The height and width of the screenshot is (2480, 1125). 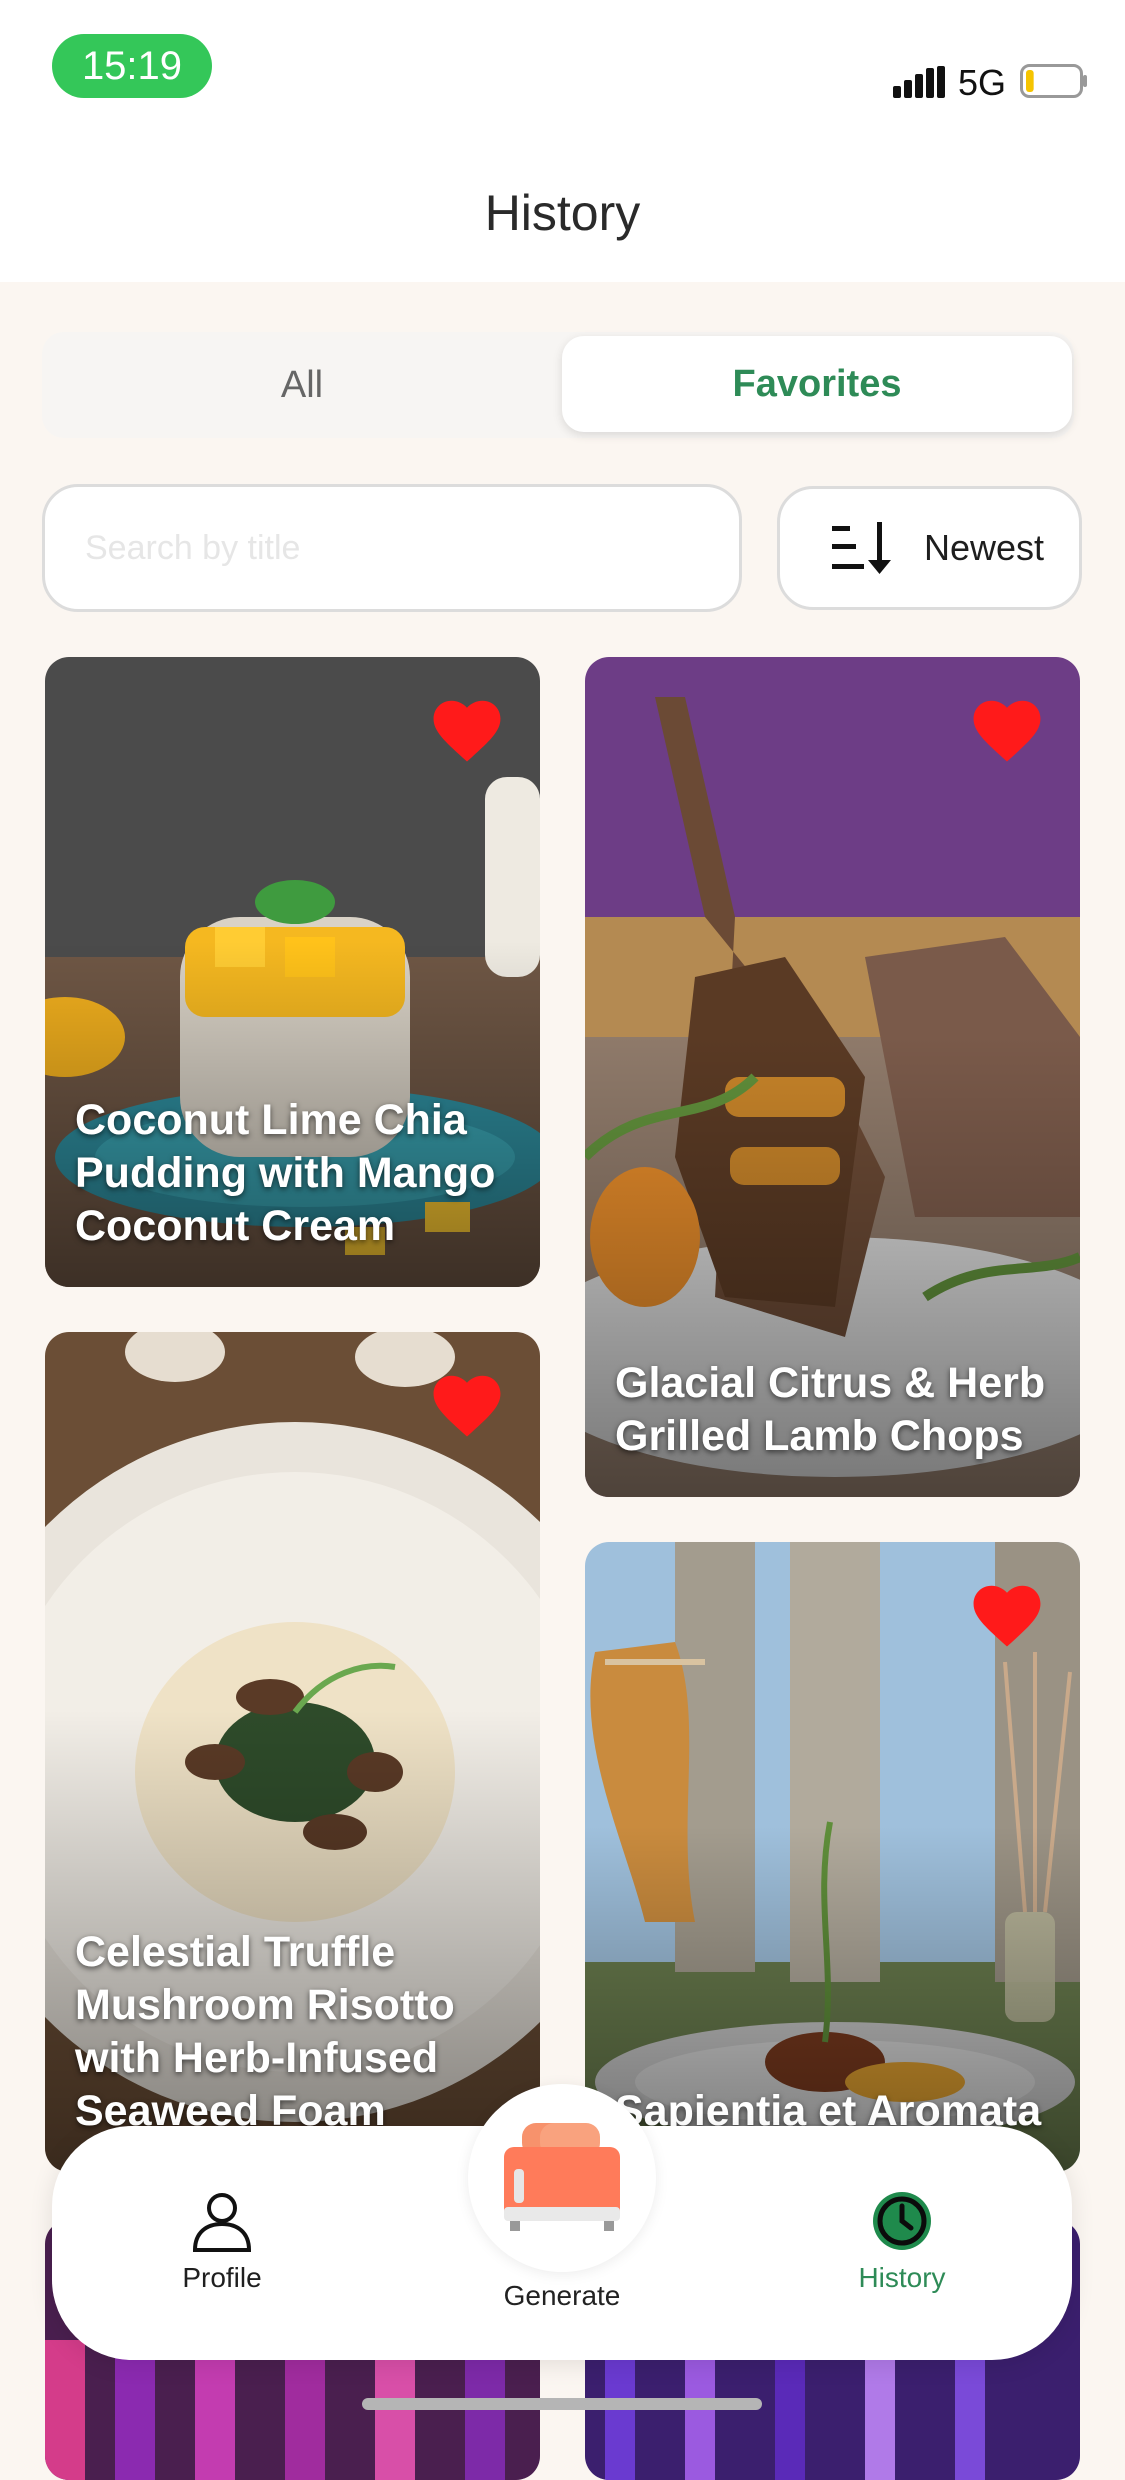 I want to click on tab-all: All, so click(x=302, y=385).